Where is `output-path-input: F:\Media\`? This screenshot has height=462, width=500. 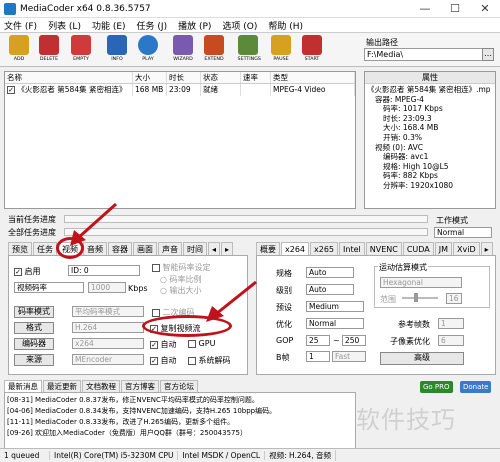 output-path-input: F:\Media\ is located at coordinates (429, 54).